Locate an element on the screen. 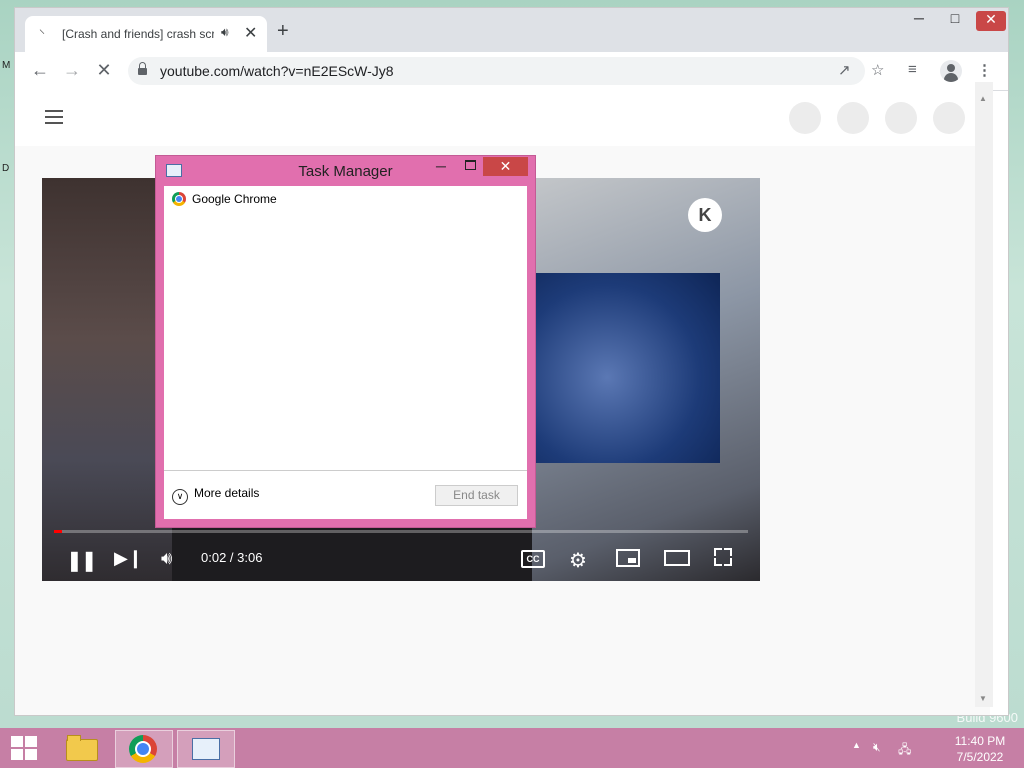 Image resolution: width=1024 pixels, height=768 pixels. minimize-button: ─ is located at coordinates (919, 21).